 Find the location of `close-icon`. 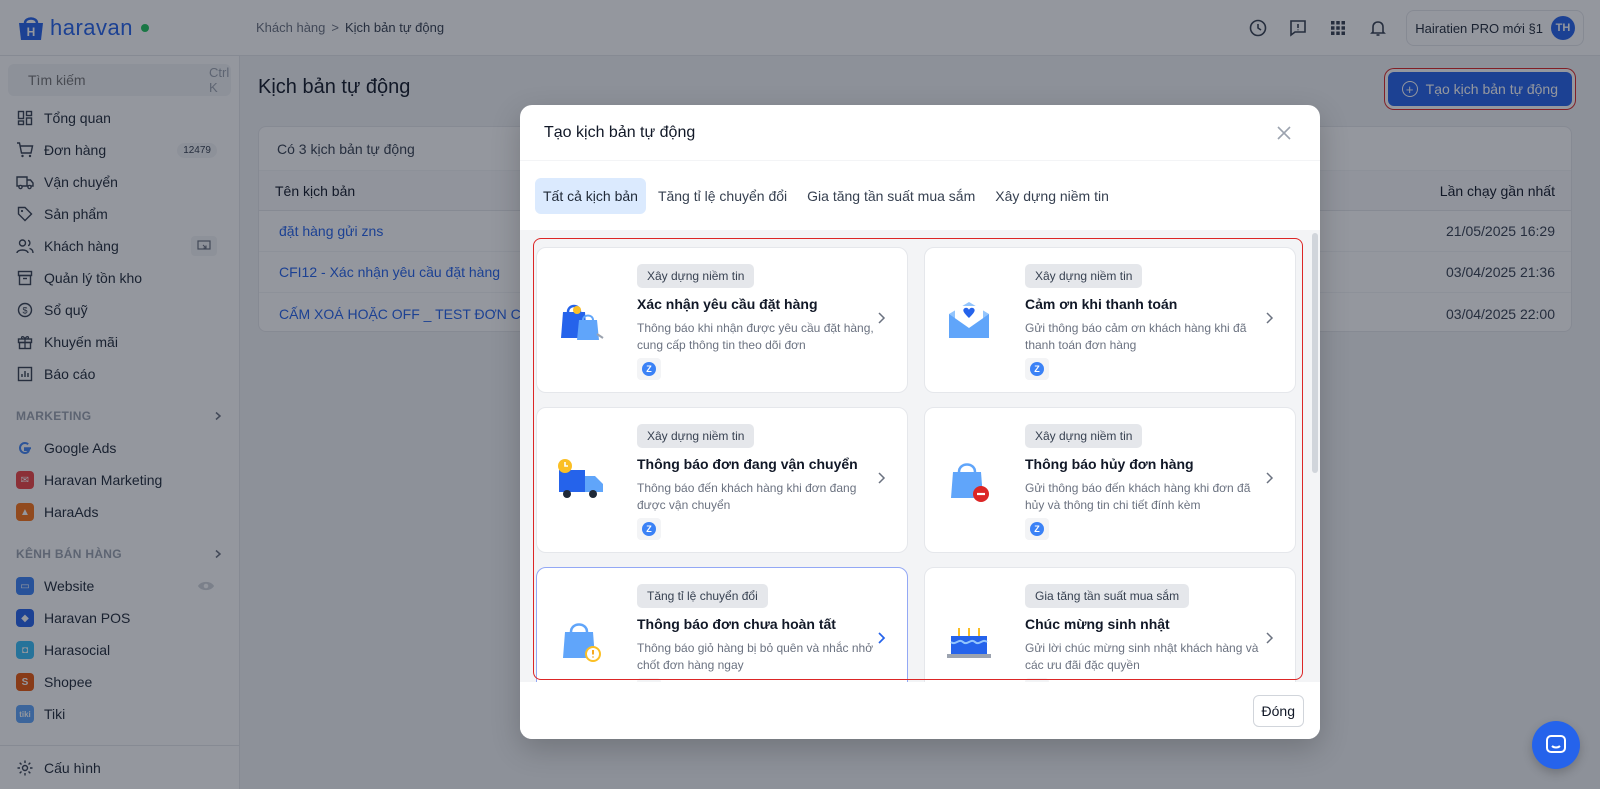

close-icon is located at coordinates (1284, 133).